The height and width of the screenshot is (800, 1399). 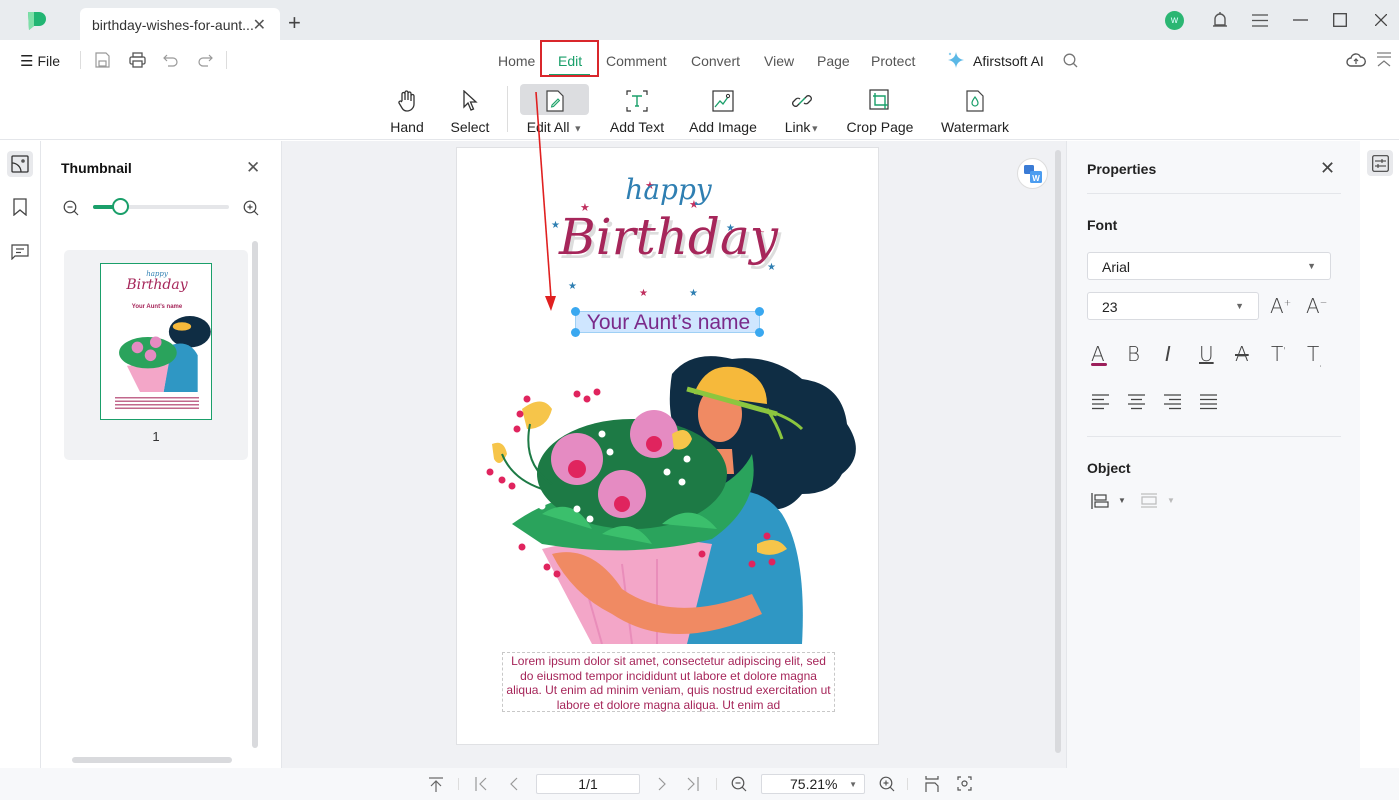 I want to click on selected-name-text-box: Your Aunt’s name, so click(x=667, y=322).